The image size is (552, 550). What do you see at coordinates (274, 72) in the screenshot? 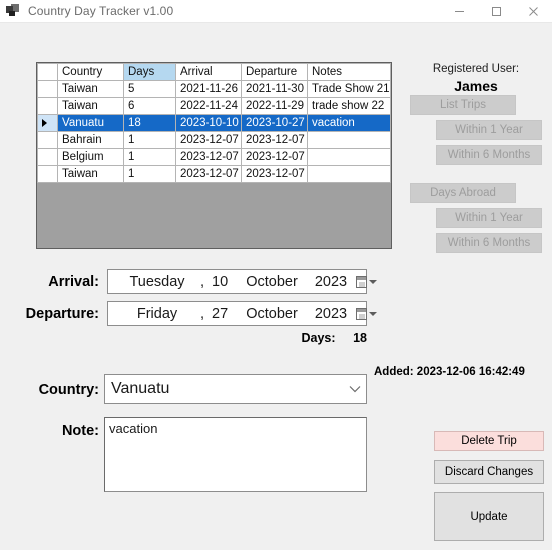
I see `column-header-departure: Departure` at bounding box center [274, 72].